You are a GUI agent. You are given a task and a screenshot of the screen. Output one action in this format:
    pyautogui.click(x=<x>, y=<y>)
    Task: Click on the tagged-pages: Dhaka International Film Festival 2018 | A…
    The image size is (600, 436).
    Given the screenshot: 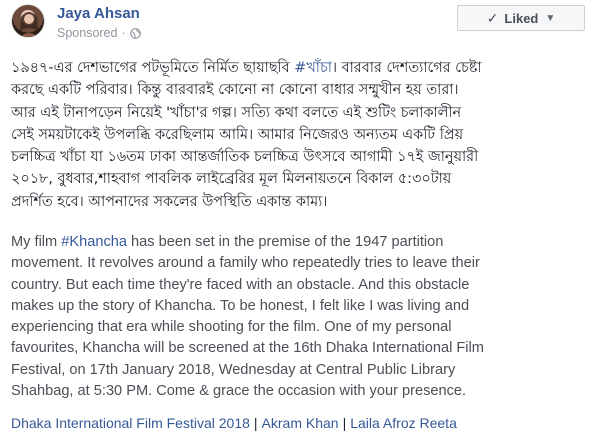 What is the action you would take?
    pyautogui.click(x=303, y=423)
    